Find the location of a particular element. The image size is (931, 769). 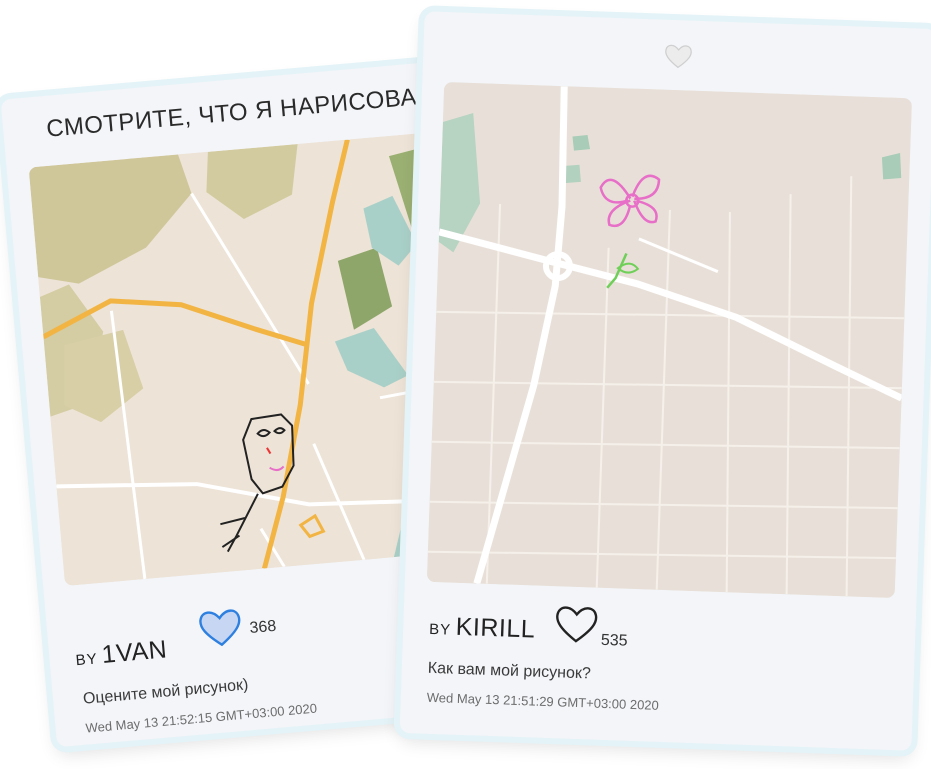

like-count: 535 is located at coordinates (614, 640).